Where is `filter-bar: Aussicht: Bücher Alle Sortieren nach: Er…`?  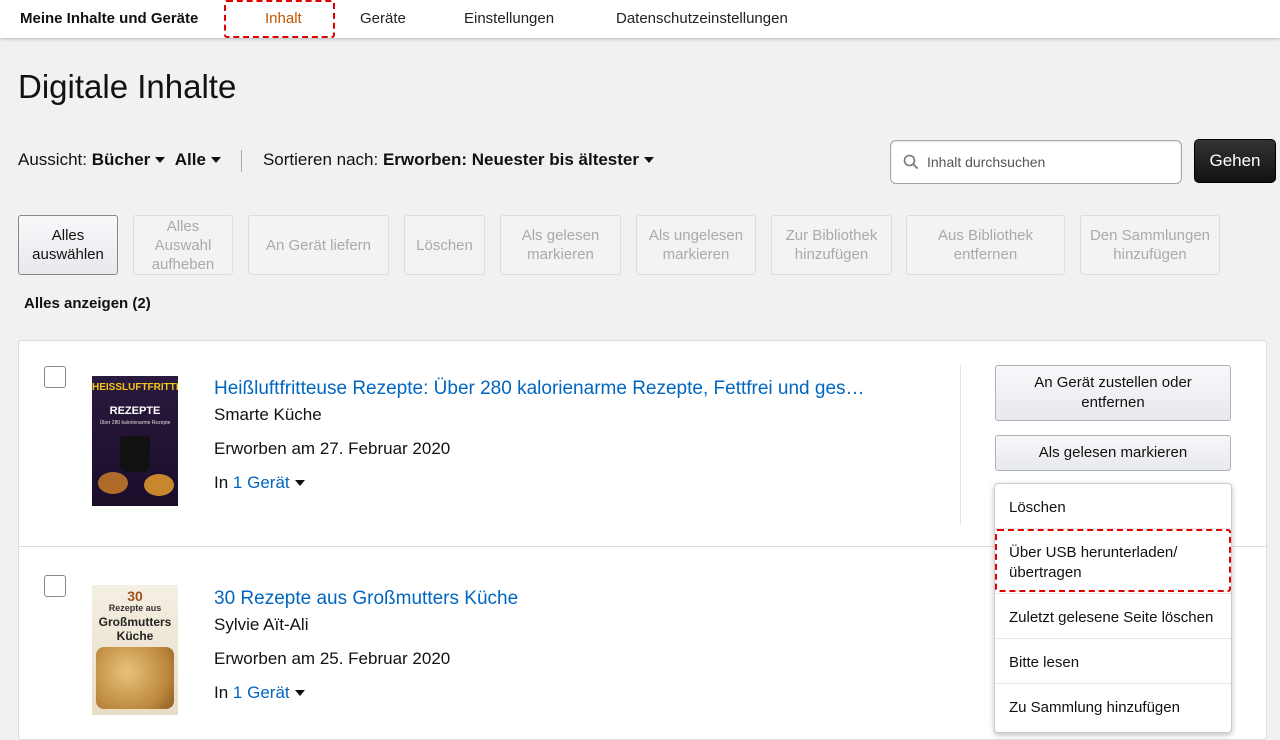
filter-bar: Aussicht: Bücher Alle Sortieren nach: Er… is located at coordinates (336, 160).